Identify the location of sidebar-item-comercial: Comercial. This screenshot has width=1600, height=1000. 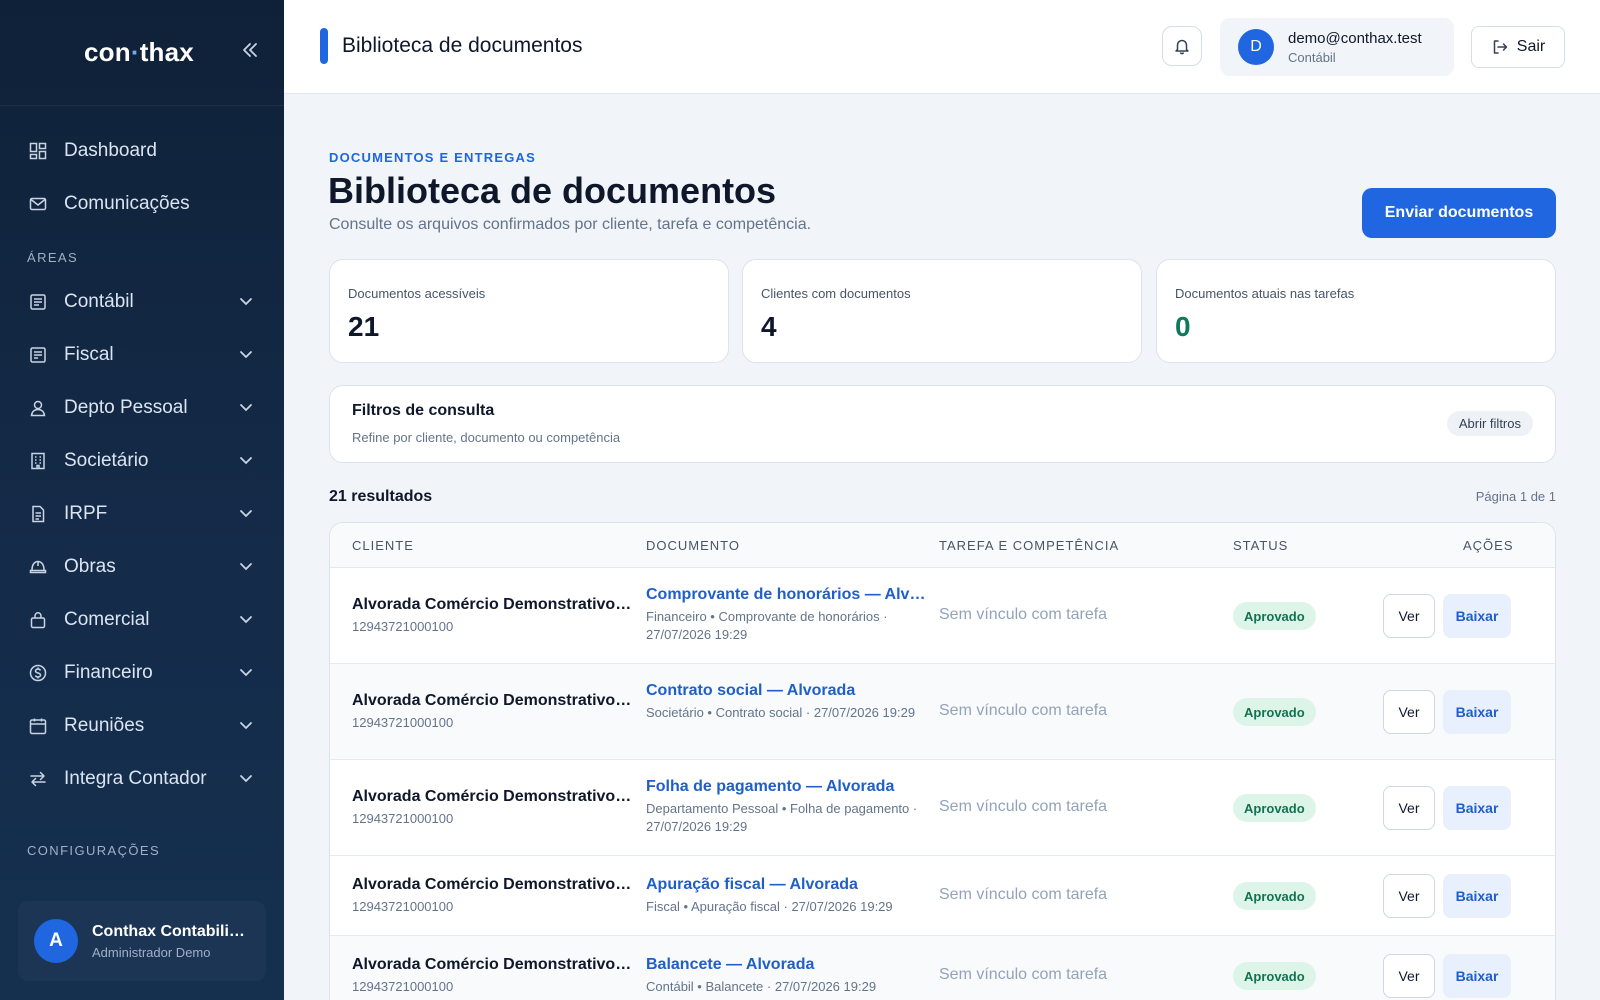
(142, 619).